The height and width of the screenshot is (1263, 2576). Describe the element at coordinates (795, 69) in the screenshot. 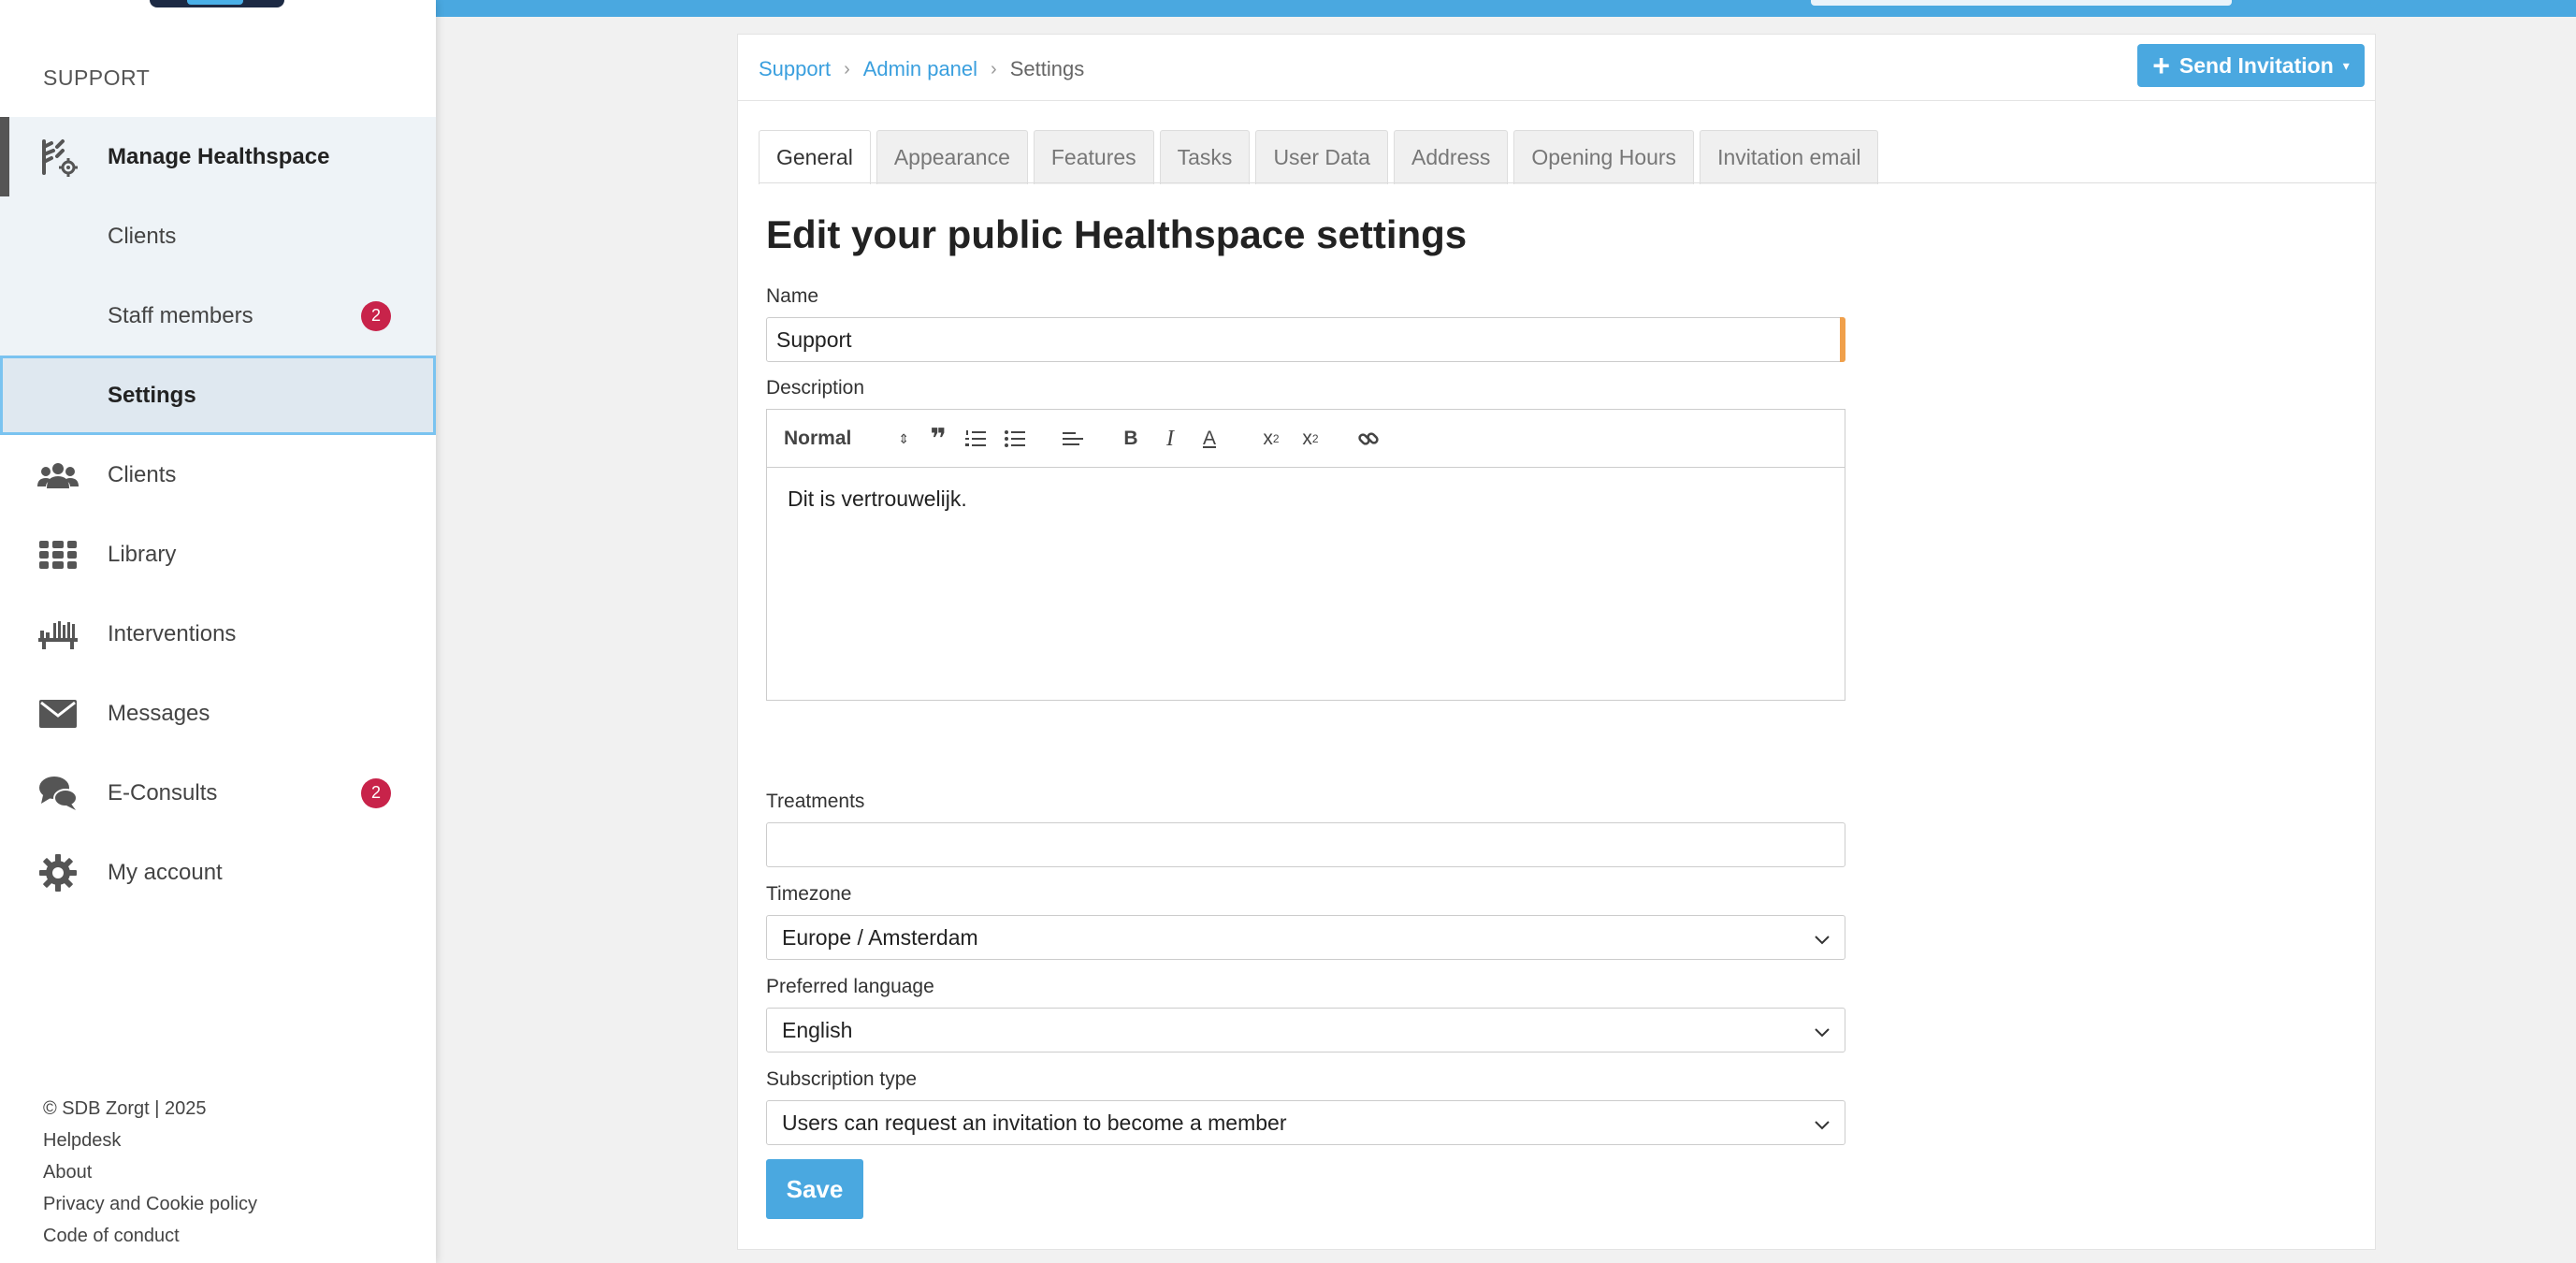

I see `breadcrumb-support: Support` at that location.